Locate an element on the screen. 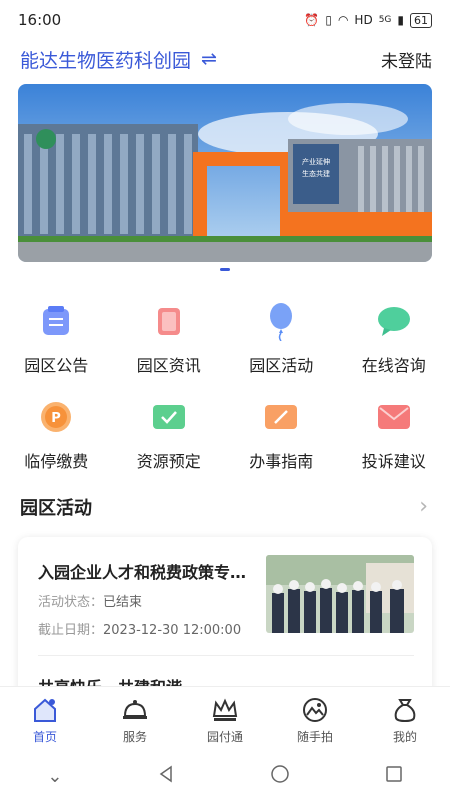 Image resolution: width=450 pixels, height=800 pixels. chat-icon is located at coordinates (394, 321).